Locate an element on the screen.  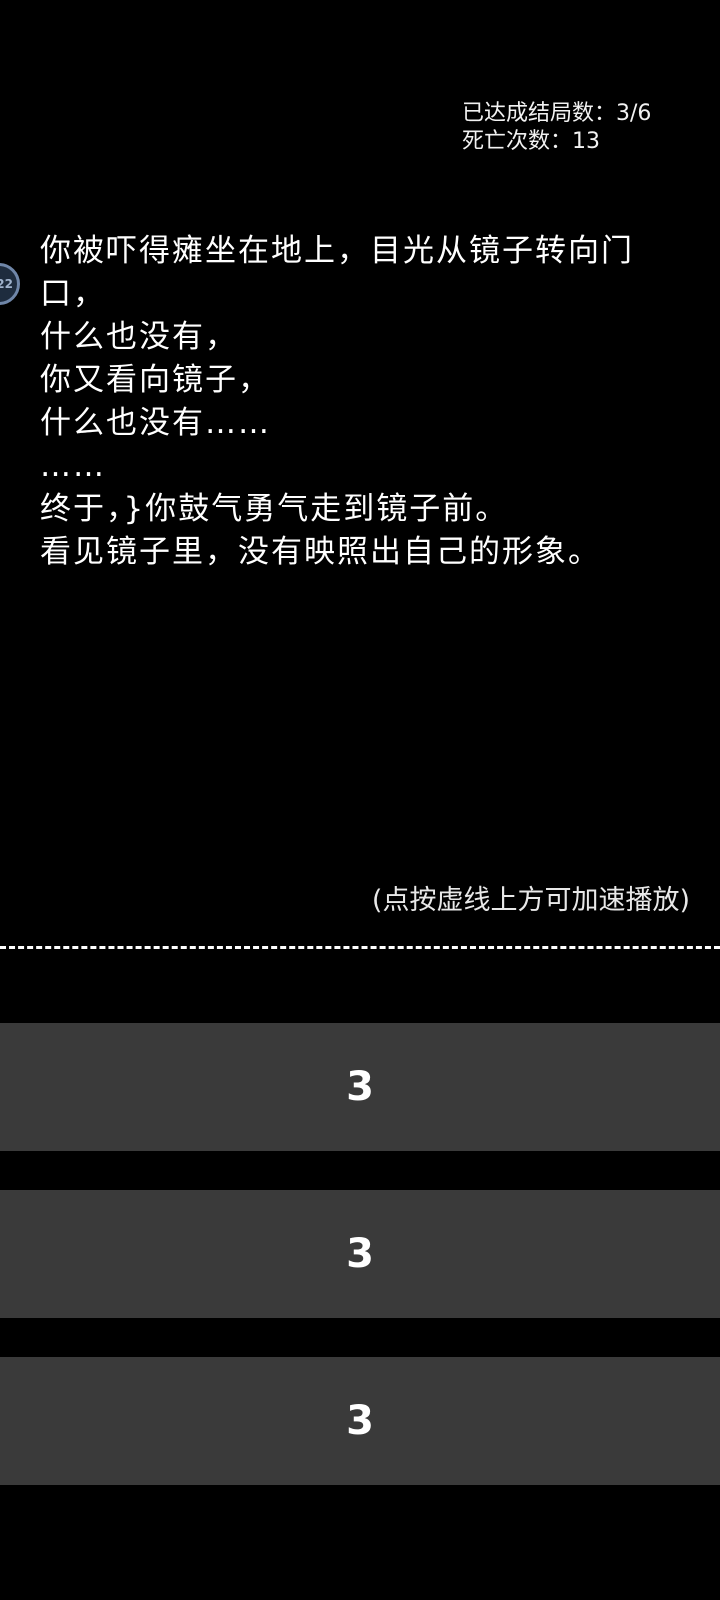
choice-button-2: 3 is located at coordinates (360, 1254).